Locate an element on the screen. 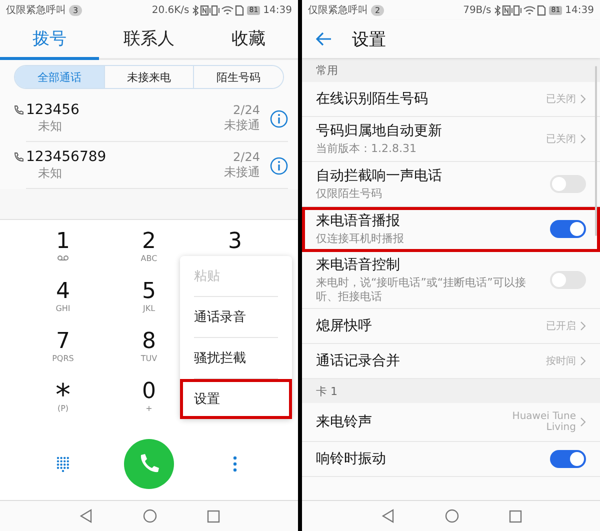  dial-key: 1 is located at coordinates (63, 253).